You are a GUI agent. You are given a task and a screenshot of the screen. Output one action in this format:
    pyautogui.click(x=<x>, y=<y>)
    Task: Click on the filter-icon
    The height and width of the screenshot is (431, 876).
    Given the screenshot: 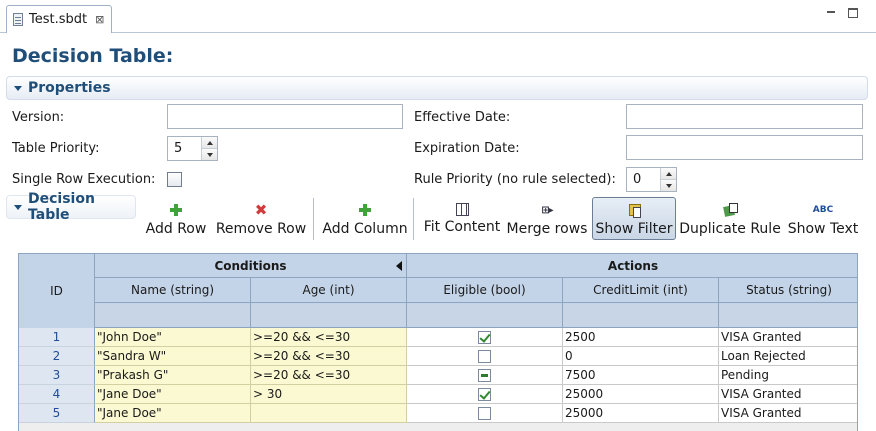 What is the action you would take?
    pyautogui.click(x=634, y=210)
    